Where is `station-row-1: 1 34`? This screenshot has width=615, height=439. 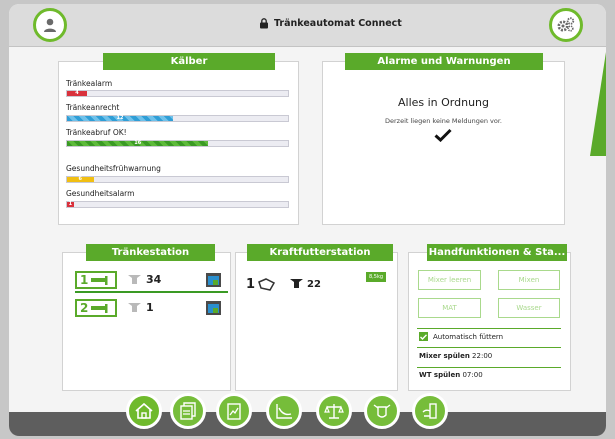
station-row-1: 1 34 is located at coordinates (151, 282).